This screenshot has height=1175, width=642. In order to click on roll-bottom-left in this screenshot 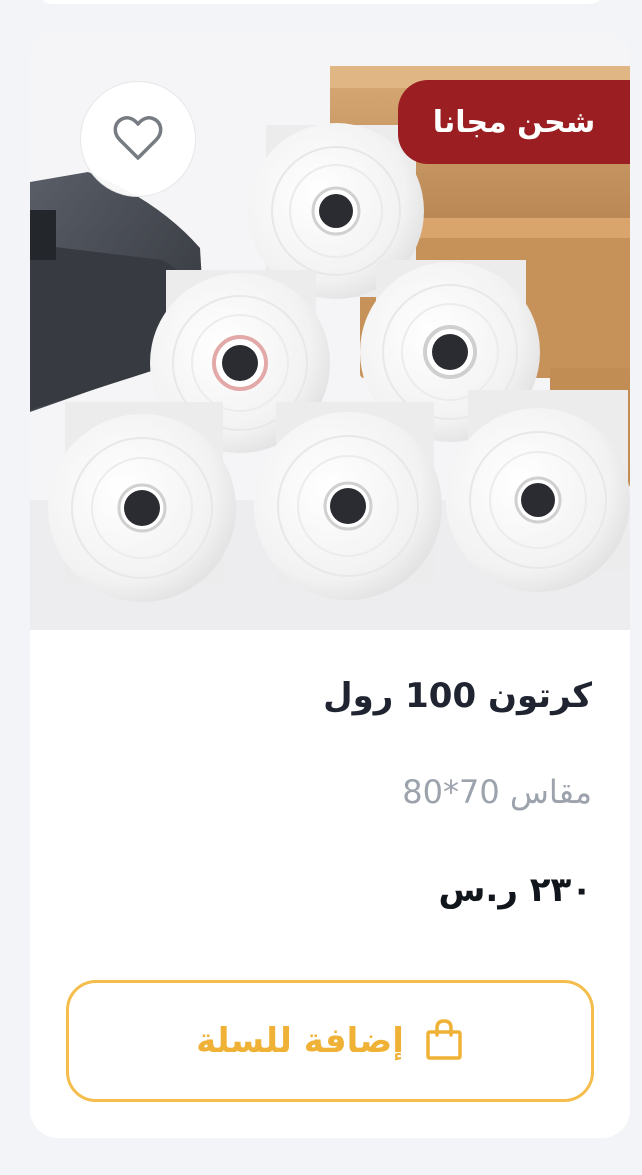, I will do `click(142, 502)`.